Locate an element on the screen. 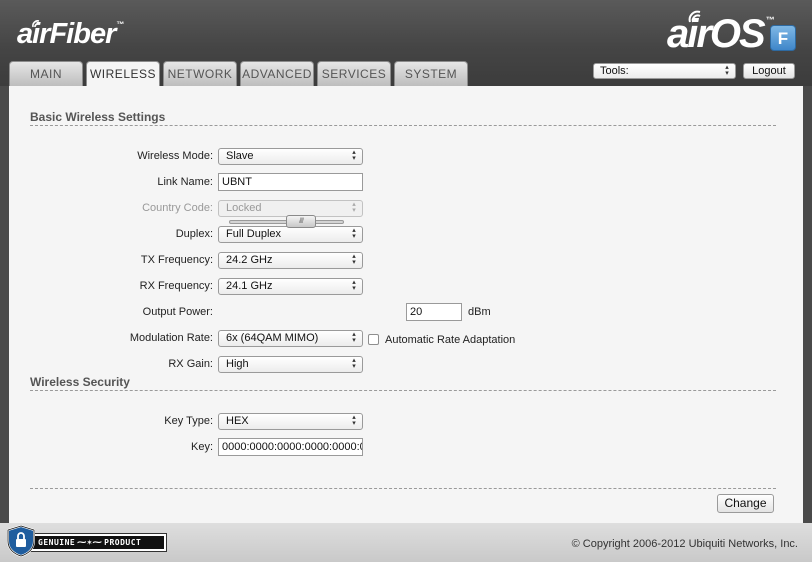 Image resolution: width=812 pixels, height=562 pixels. rx-gain-select: High ▴ ▾ is located at coordinates (290, 364).